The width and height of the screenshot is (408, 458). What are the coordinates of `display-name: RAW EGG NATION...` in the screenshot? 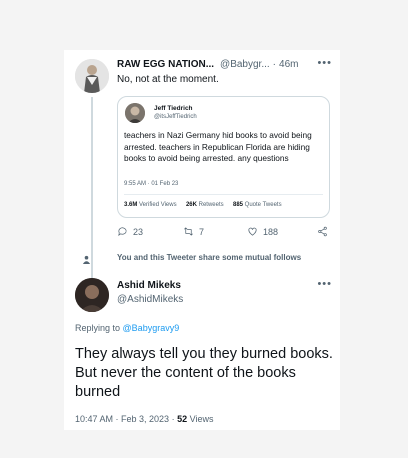 It's located at (165, 64).